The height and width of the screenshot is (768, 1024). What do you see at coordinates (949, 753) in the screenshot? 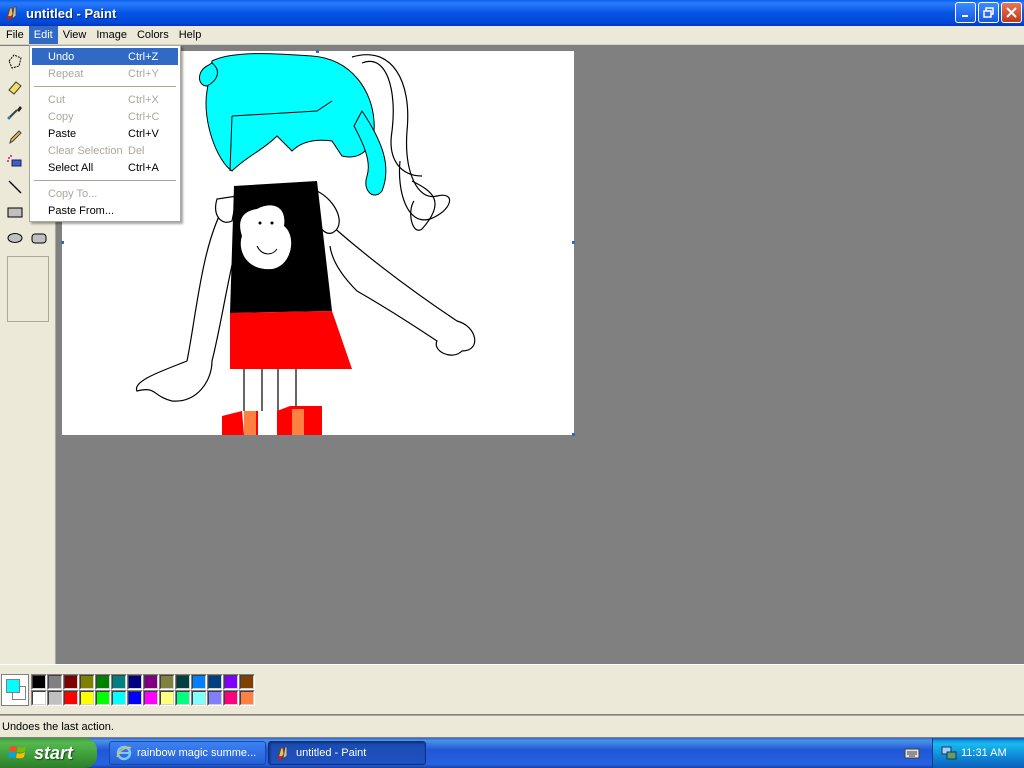
I see `network-icon` at bounding box center [949, 753].